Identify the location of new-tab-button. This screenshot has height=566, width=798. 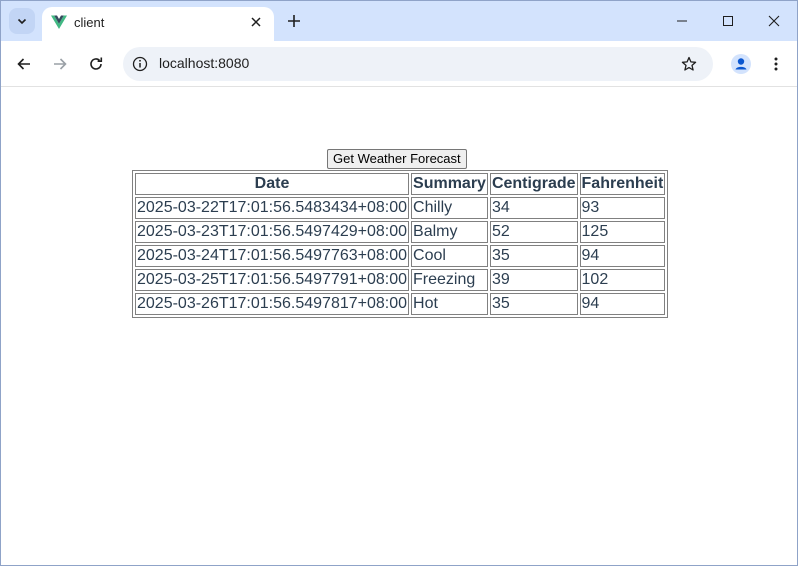
(294, 21).